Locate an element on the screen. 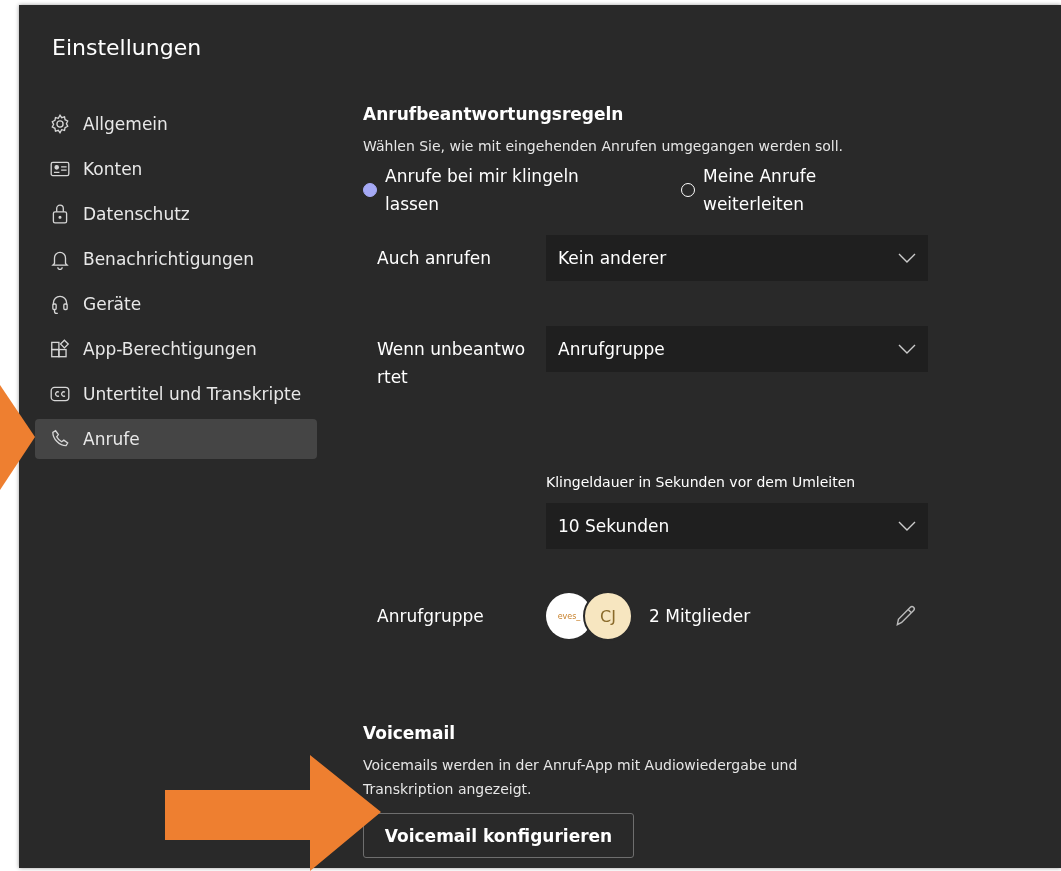 This screenshot has width=1061, height=871. section-description: Voicemails werden in der Anruf-App mit Audiowiedergabe und Transkription angezeigt. is located at coordinates (581, 777).